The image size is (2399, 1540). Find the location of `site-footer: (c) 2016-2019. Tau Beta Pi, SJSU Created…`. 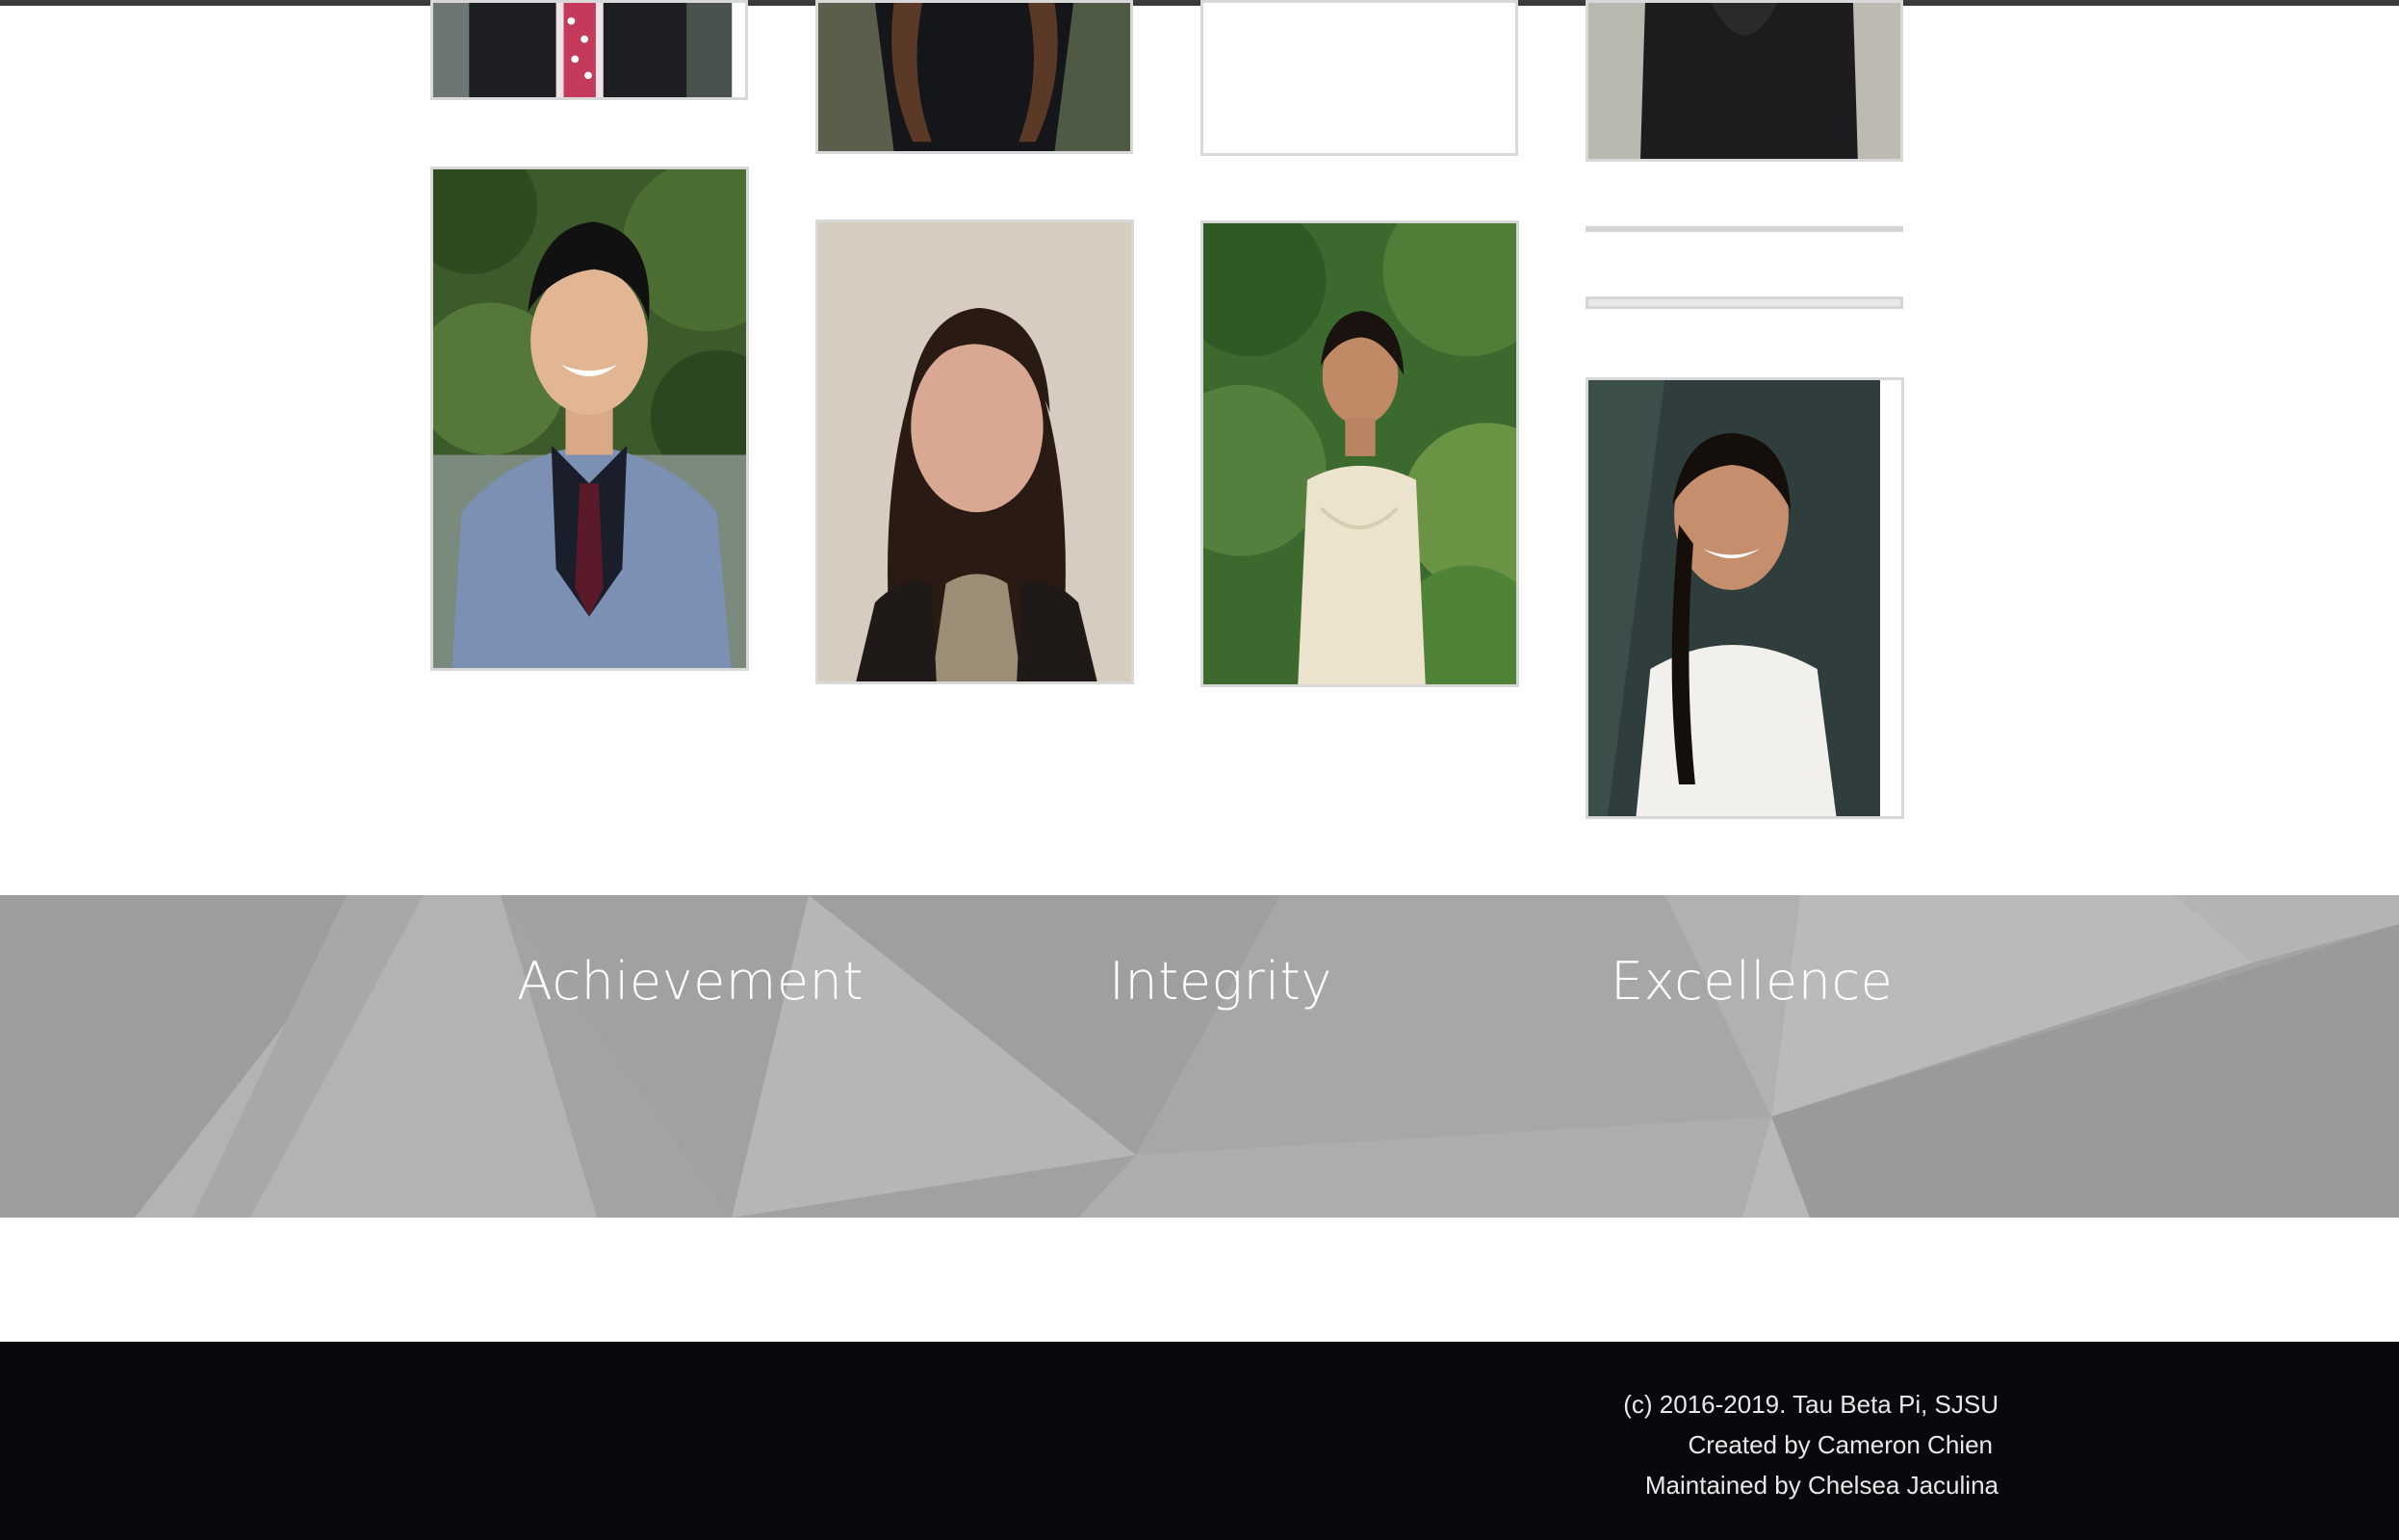

site-footer: (c) 2016-2019. Tau Beta Pi, SJSU Created… is located at coordinates (1199, 1441).